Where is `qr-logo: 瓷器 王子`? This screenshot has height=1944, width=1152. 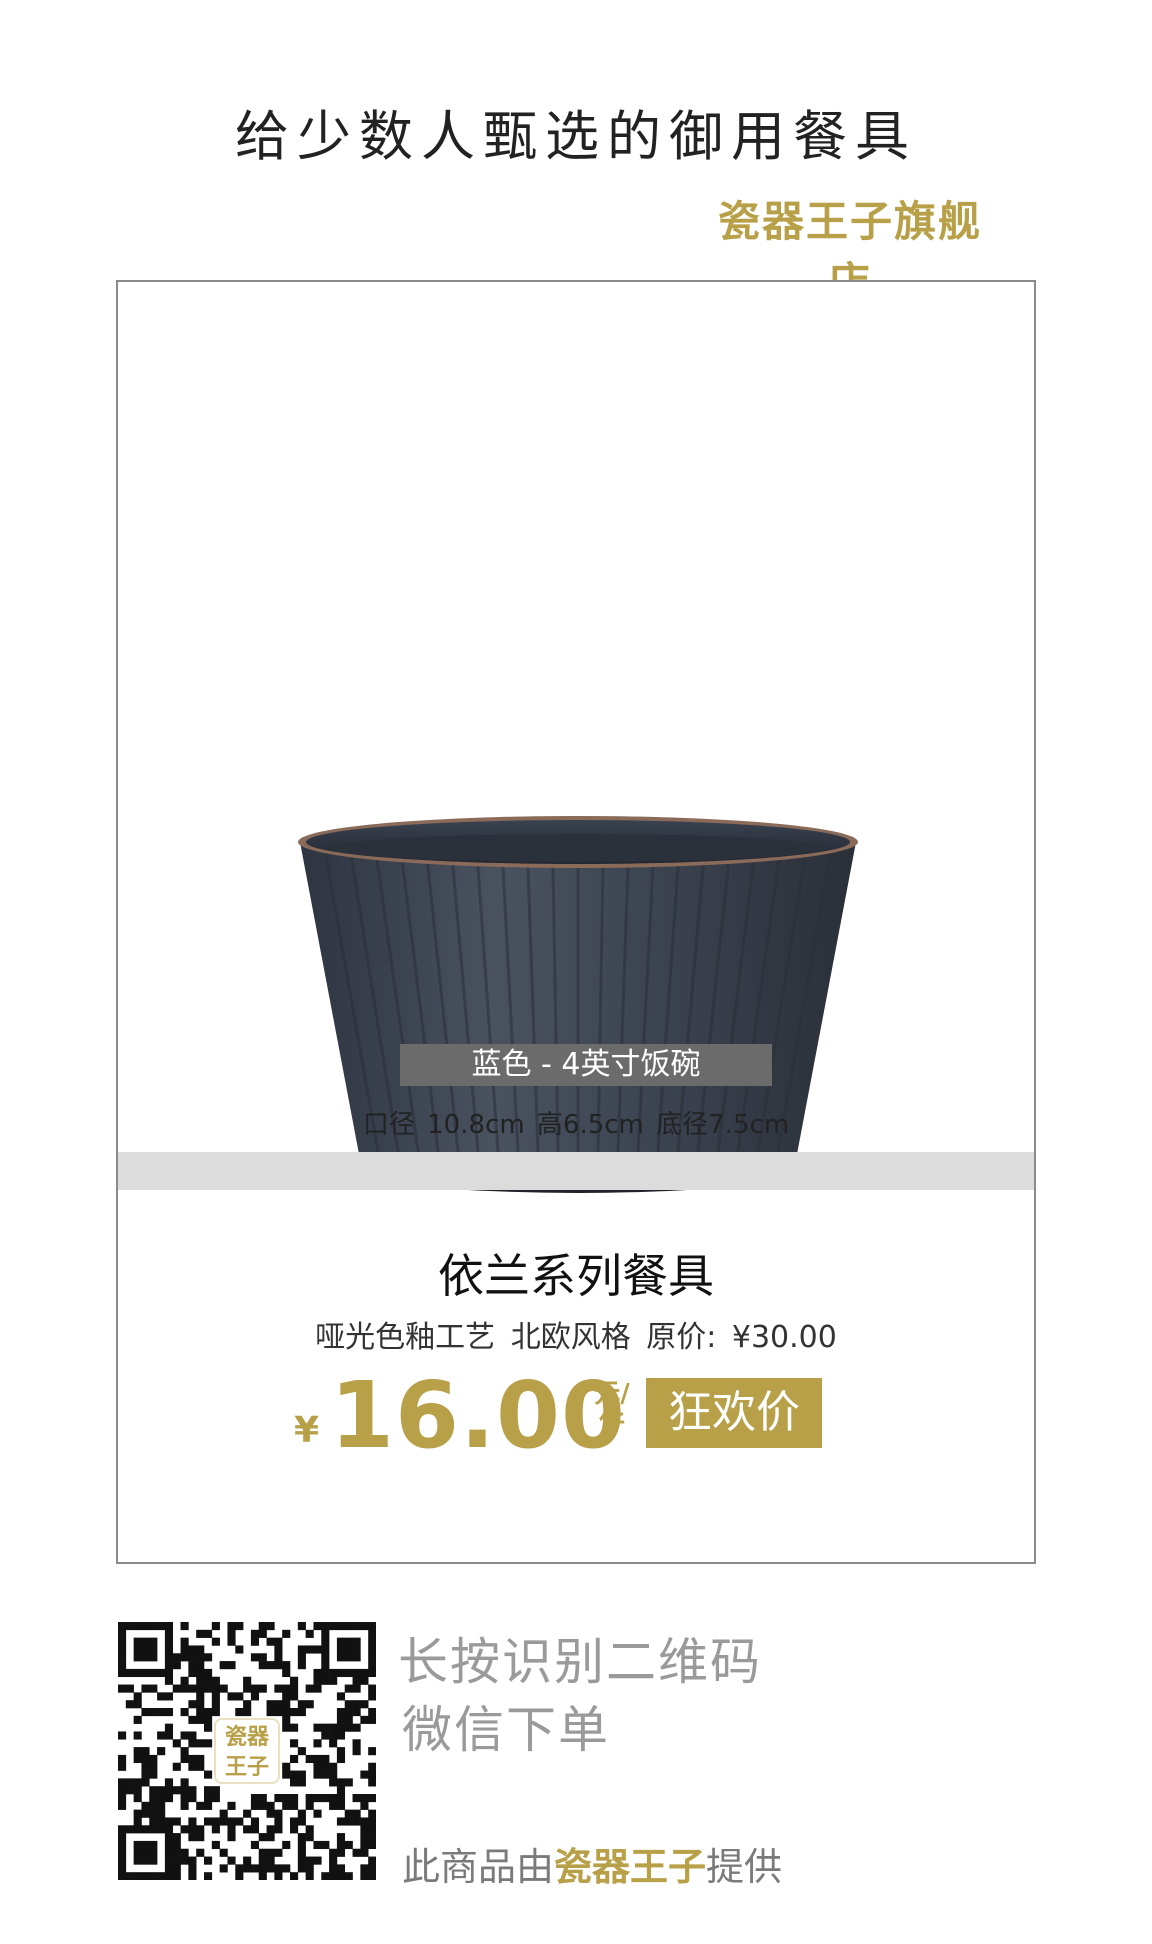
qr-logo: 瓷器 王子 is located at coordinates (247, 1751).